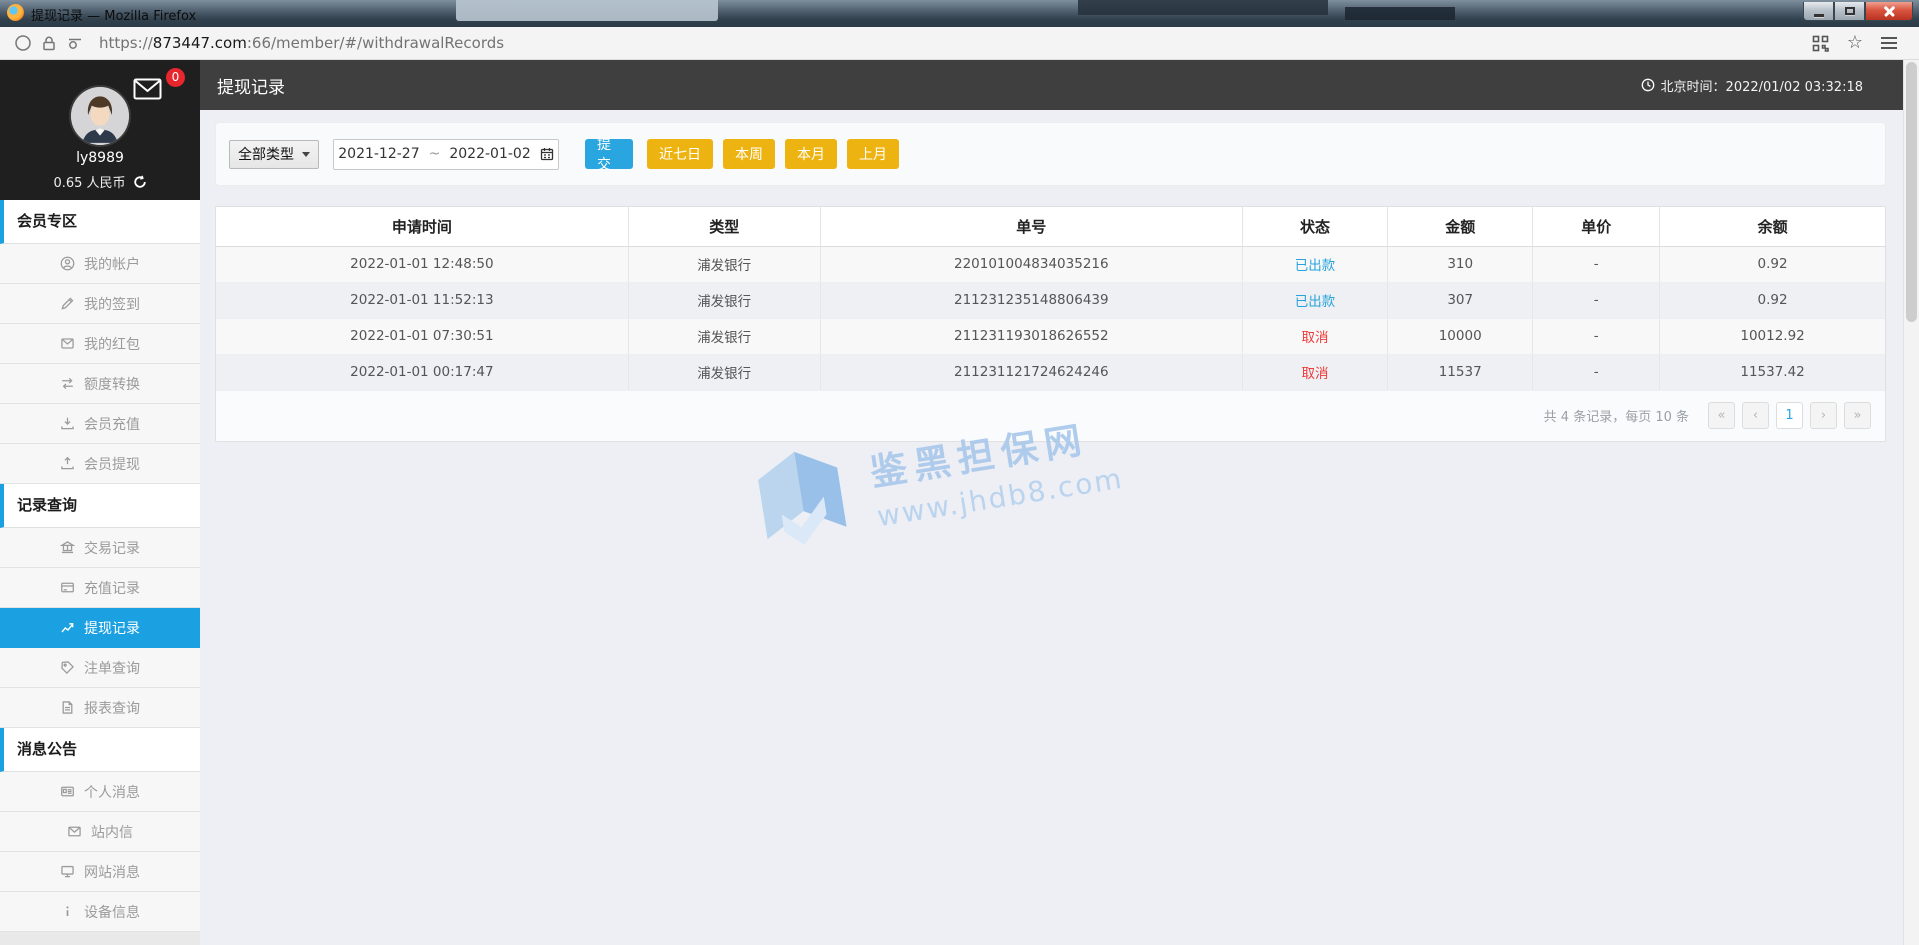 The height and width of the screenshot is (945, 1919). I want to click on col-balance: 余额, so click(1772, 227).